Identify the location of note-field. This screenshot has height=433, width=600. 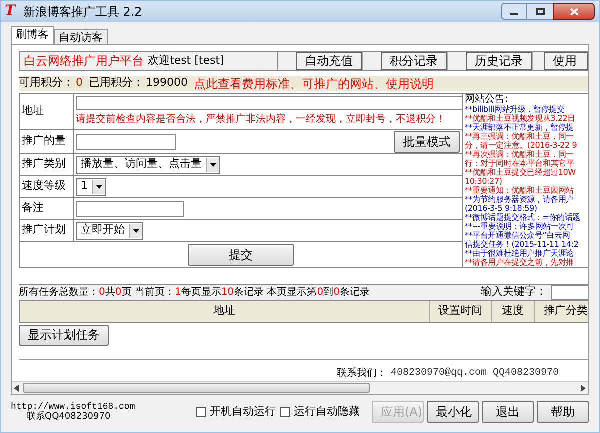
(130, 208).